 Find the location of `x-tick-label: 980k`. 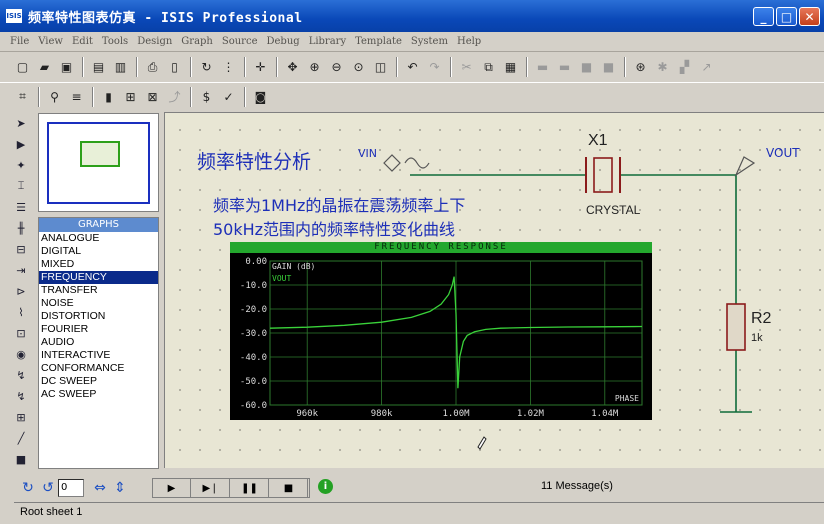

x-tick-label: 980k is located at coordinates (382, 414).